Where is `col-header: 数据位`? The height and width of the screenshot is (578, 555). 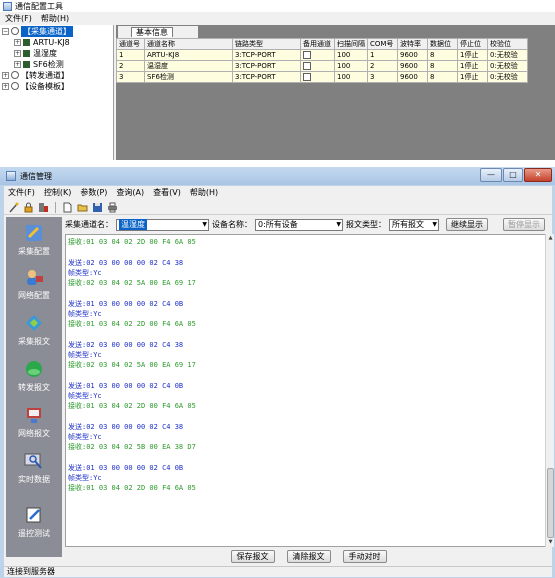
col-header: 数据位 is located at coordinates (442, 44).